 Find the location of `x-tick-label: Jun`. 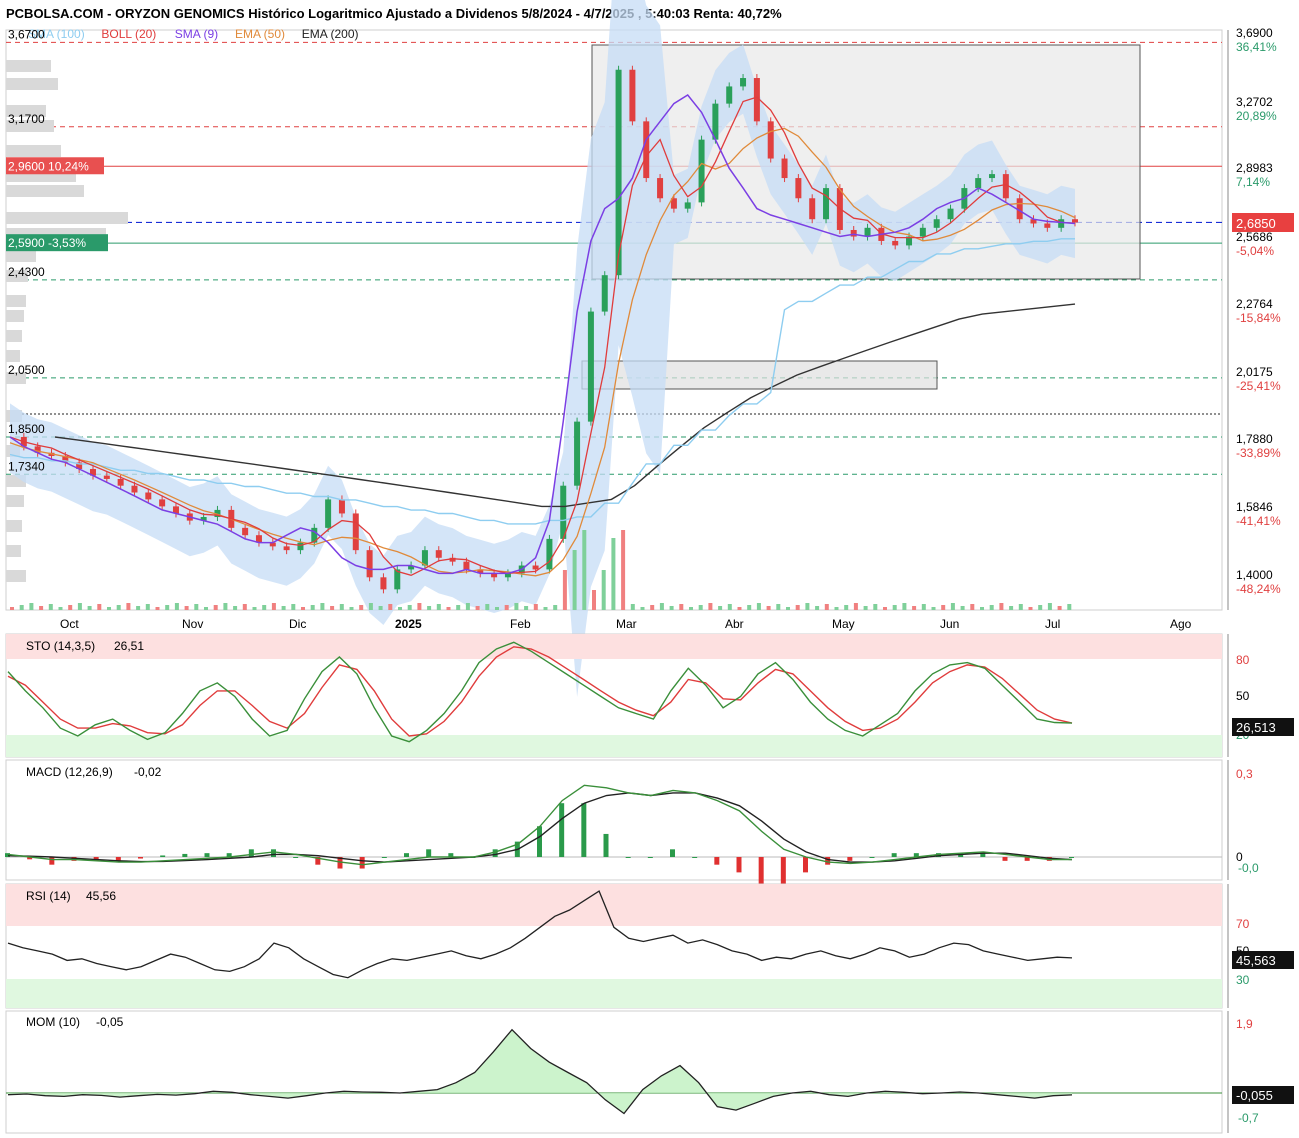

x-tick-label: Jun is located at coordinates (949, 624).